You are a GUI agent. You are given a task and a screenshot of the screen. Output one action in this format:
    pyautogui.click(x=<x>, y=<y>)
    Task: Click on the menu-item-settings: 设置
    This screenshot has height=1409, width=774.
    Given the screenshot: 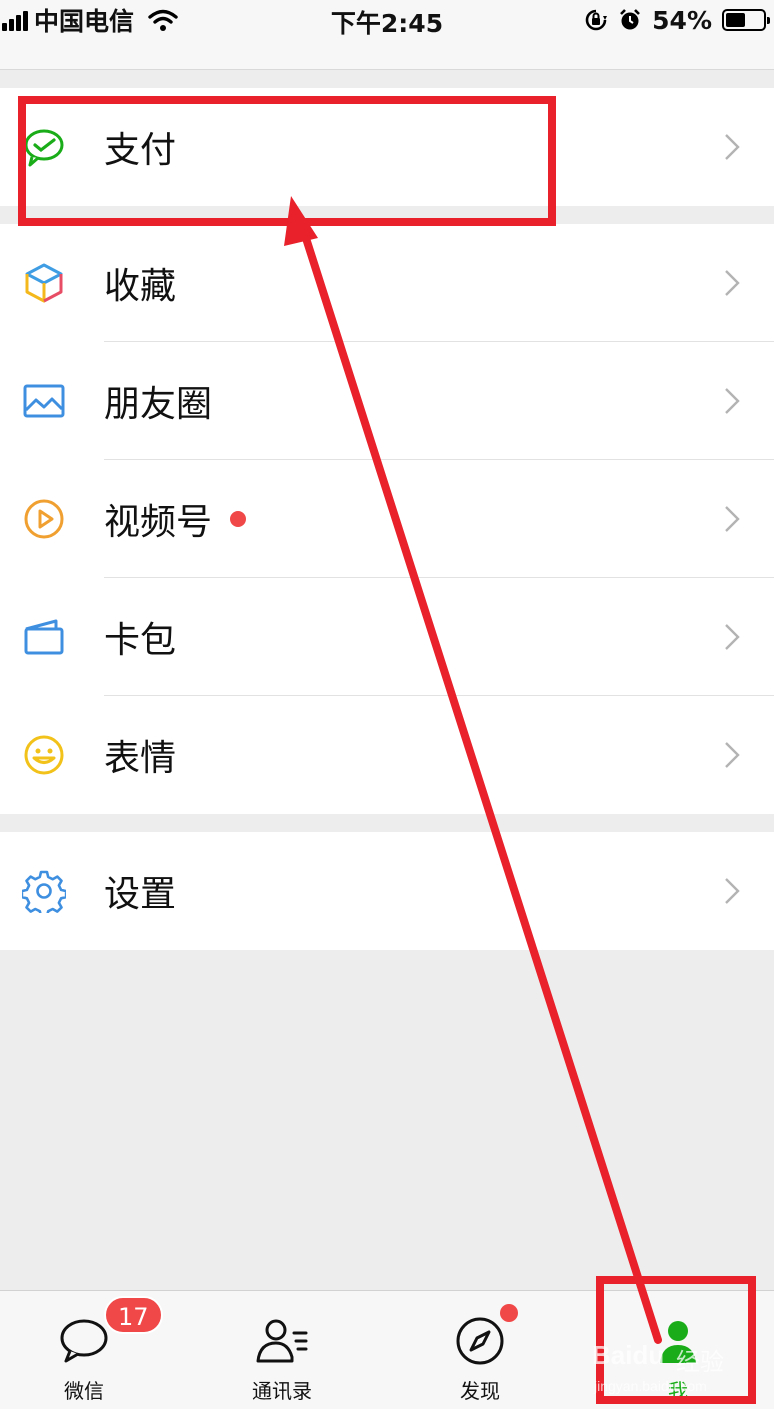 What is the action you would take?
    pyautogui.click(x=387, y=891)
    